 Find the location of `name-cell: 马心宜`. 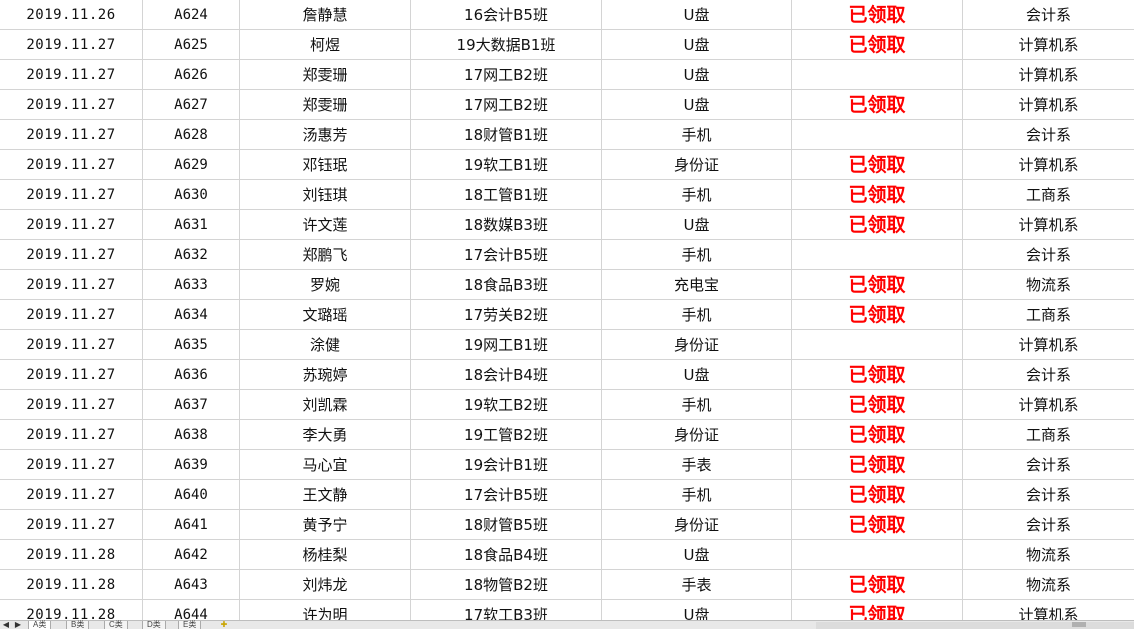

name-cell: 马心宜 is located at coordinates (325, 465).